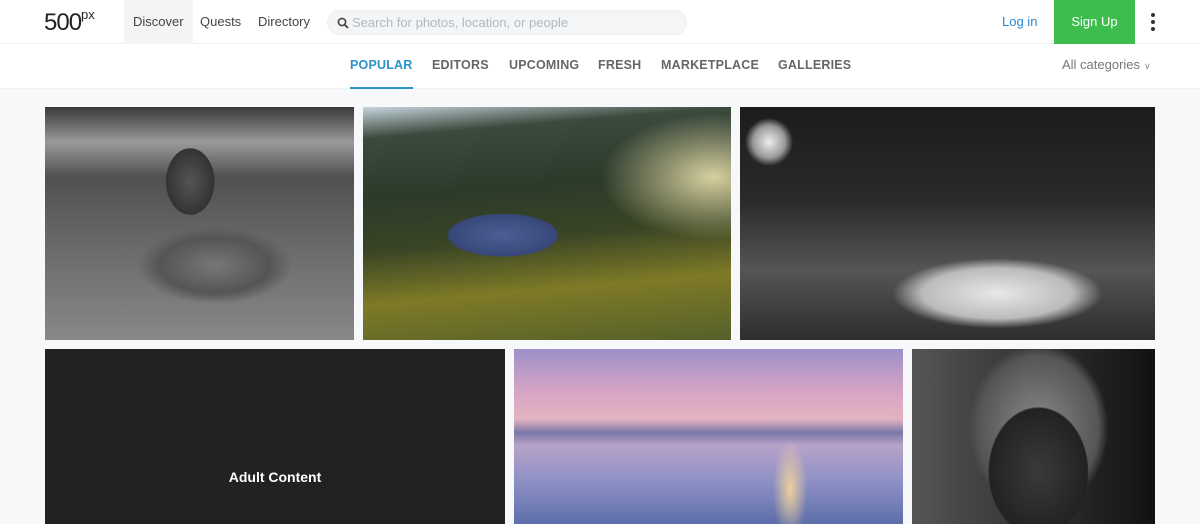 The height and width of the screenshot is (524, 1200). I want to click on search-icon, so click(343, 23).